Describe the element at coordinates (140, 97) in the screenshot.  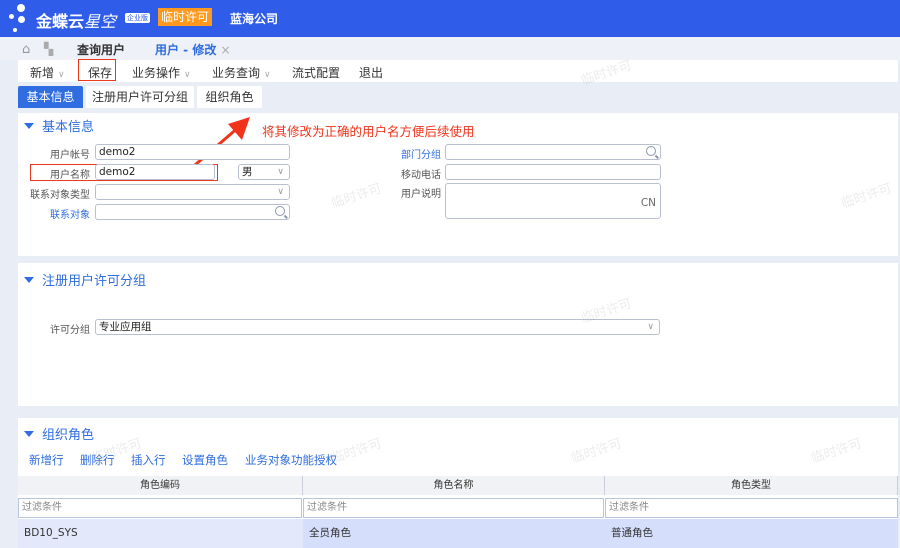
I see `subtab-license: 注册用户许可分组` at that location.